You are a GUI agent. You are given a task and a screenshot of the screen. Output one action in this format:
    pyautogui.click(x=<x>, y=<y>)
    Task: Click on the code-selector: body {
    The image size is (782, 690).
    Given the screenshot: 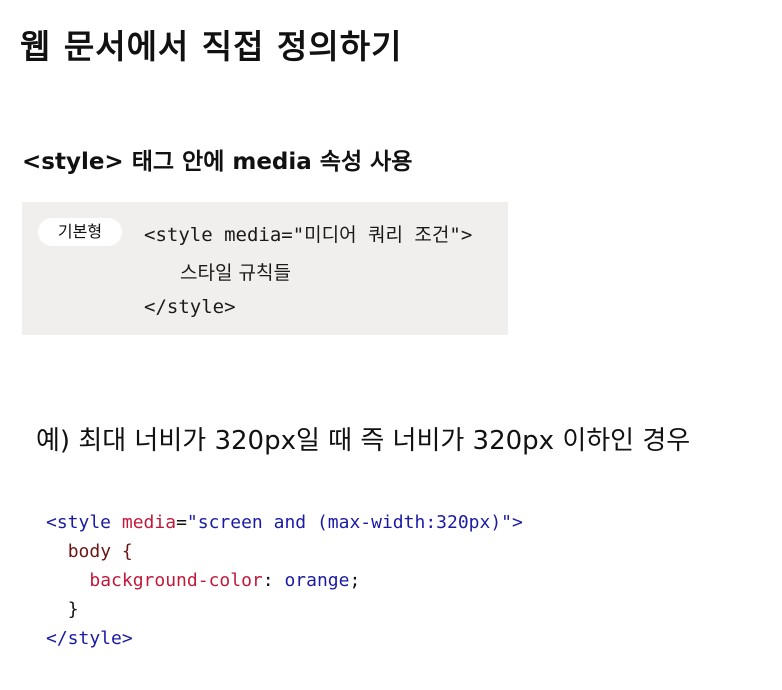 What is the action you would take?
    pyautogui.click(x=100, y=551)
    